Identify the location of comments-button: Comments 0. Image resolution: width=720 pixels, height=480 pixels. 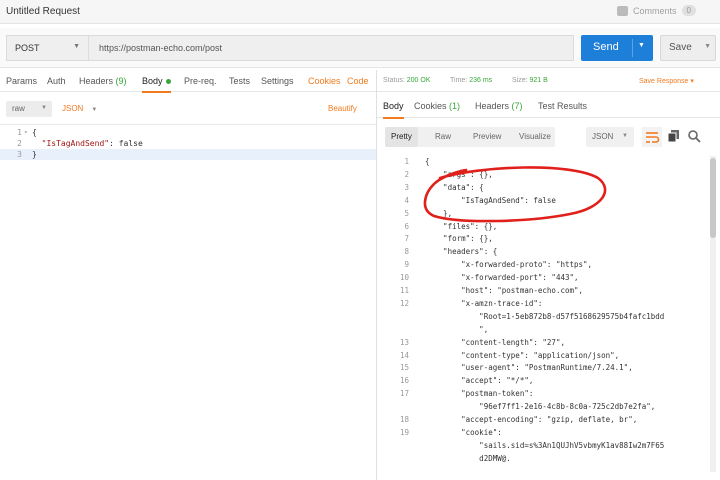
(656, 10).